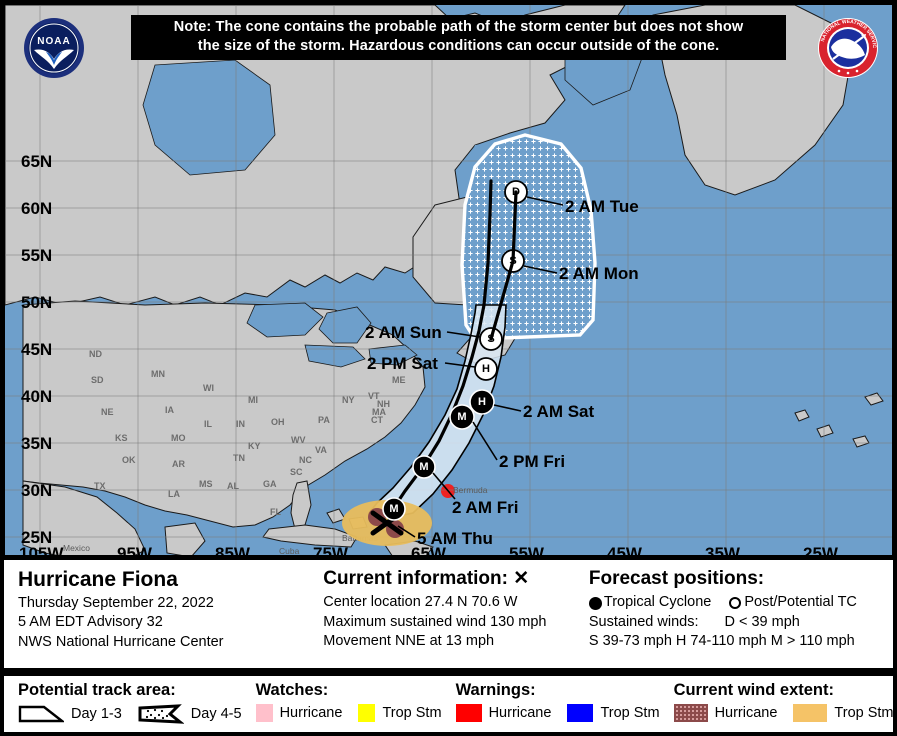 This screenshot has height=736, width=897. What do you see at coordinates (36, 443) in the screenshot?
I see `svg-text: 35N` at bounding box center [36, 443].